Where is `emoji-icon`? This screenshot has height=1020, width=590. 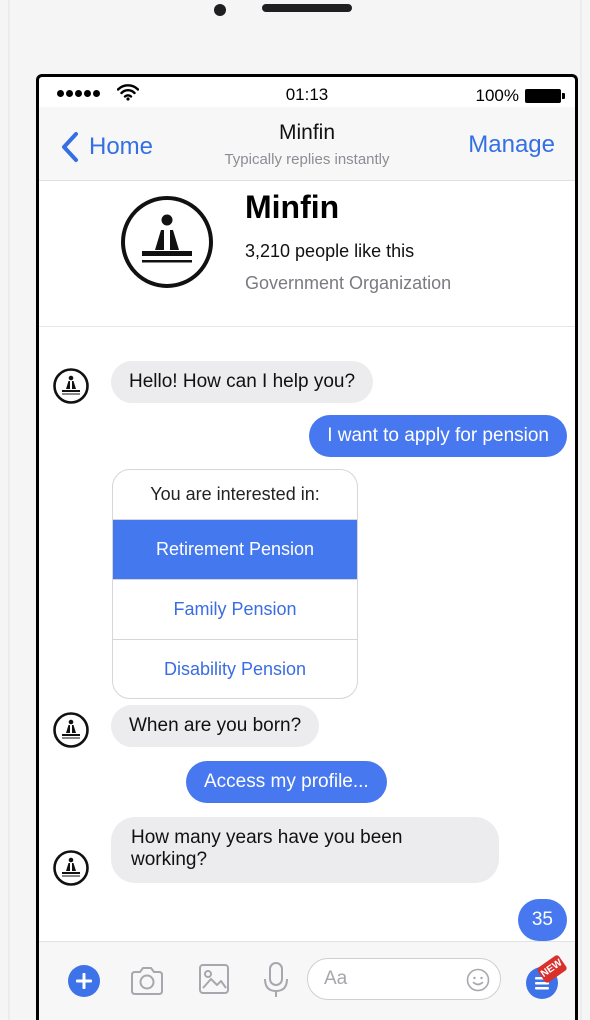 emoji-icon is located at coordinates (478, 980).